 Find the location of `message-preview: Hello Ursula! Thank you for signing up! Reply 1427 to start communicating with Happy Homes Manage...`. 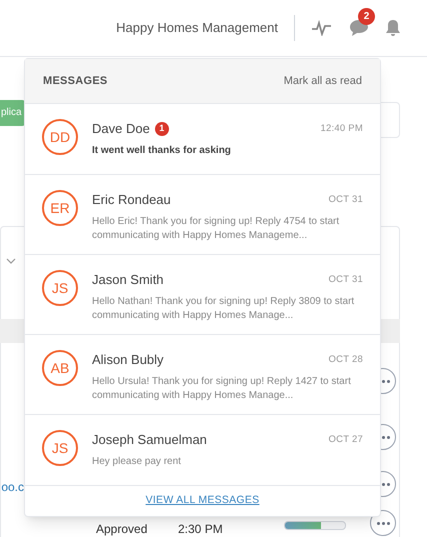

message-preview: Hello Ursula! Thank you for signing up! Reply 1427 to start communicating with Happy Homes Manage... is located at coordinates (222, 388).